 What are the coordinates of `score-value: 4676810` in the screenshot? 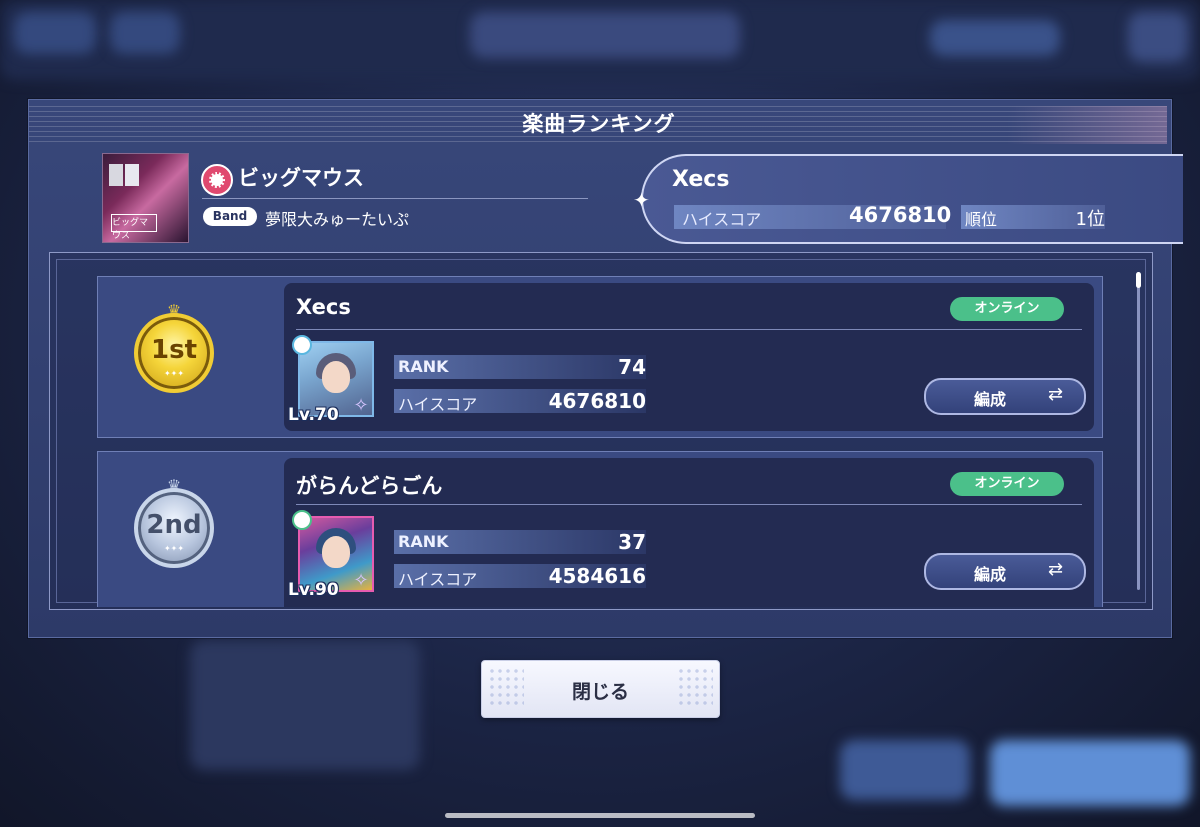 It's located at (597, 401).